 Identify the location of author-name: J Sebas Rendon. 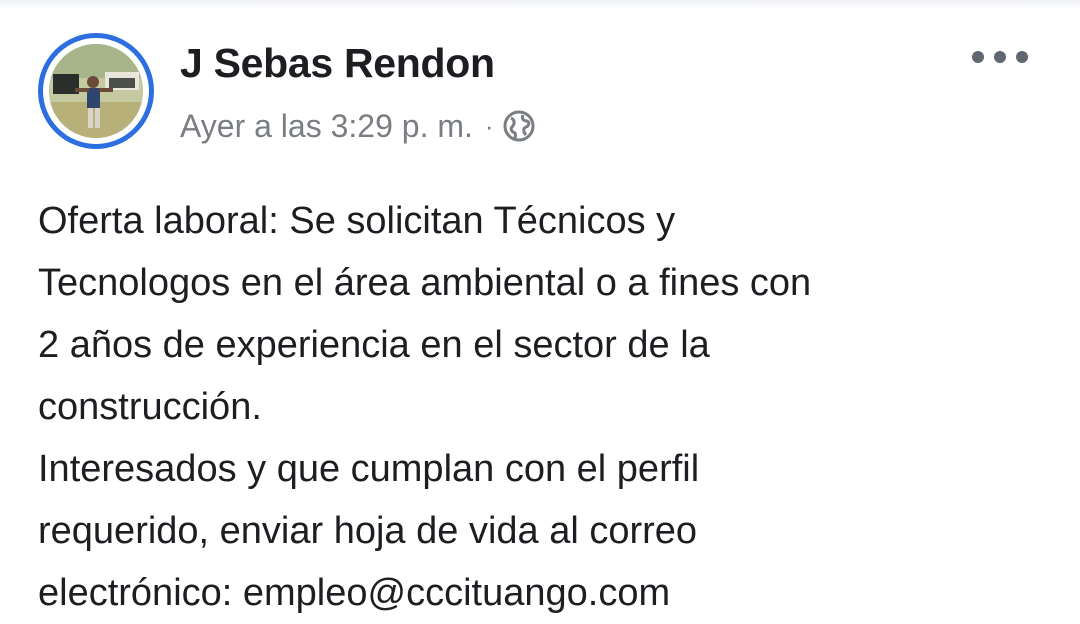
(337, 63).